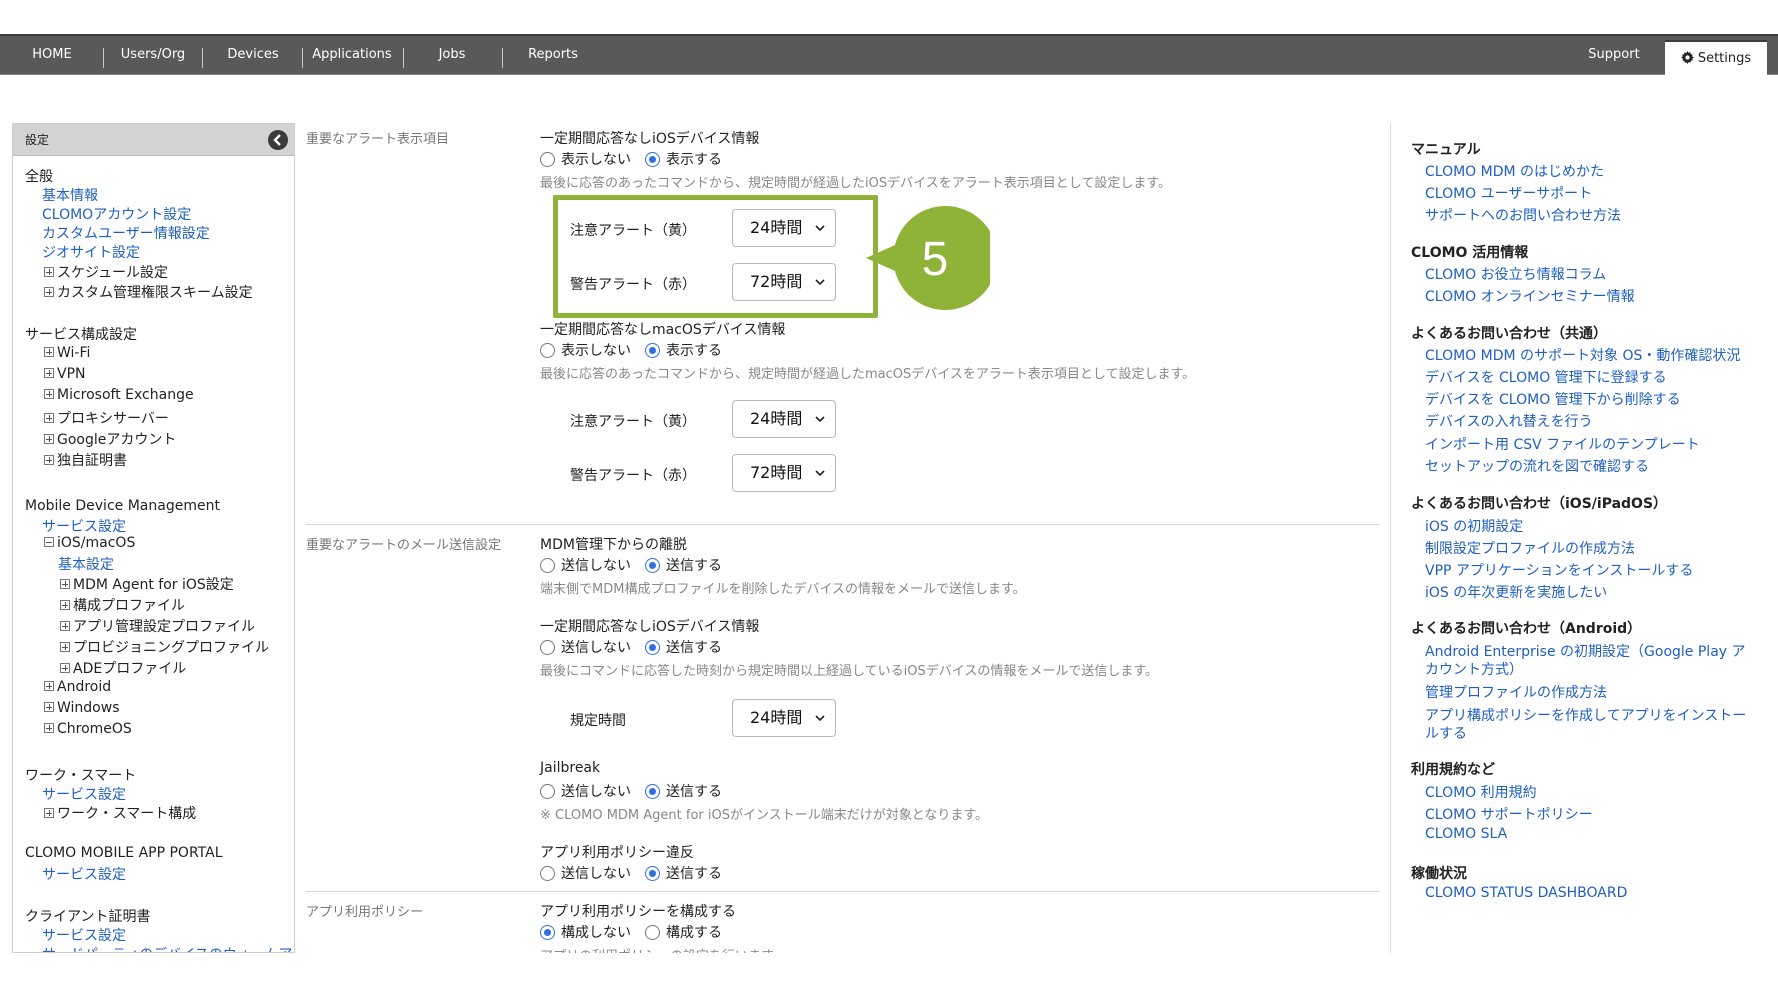 The height and width of the screenshot is (1000, 1778). I want to click on help-link: CLOMO サポートポリシー, so click(1509, 814).